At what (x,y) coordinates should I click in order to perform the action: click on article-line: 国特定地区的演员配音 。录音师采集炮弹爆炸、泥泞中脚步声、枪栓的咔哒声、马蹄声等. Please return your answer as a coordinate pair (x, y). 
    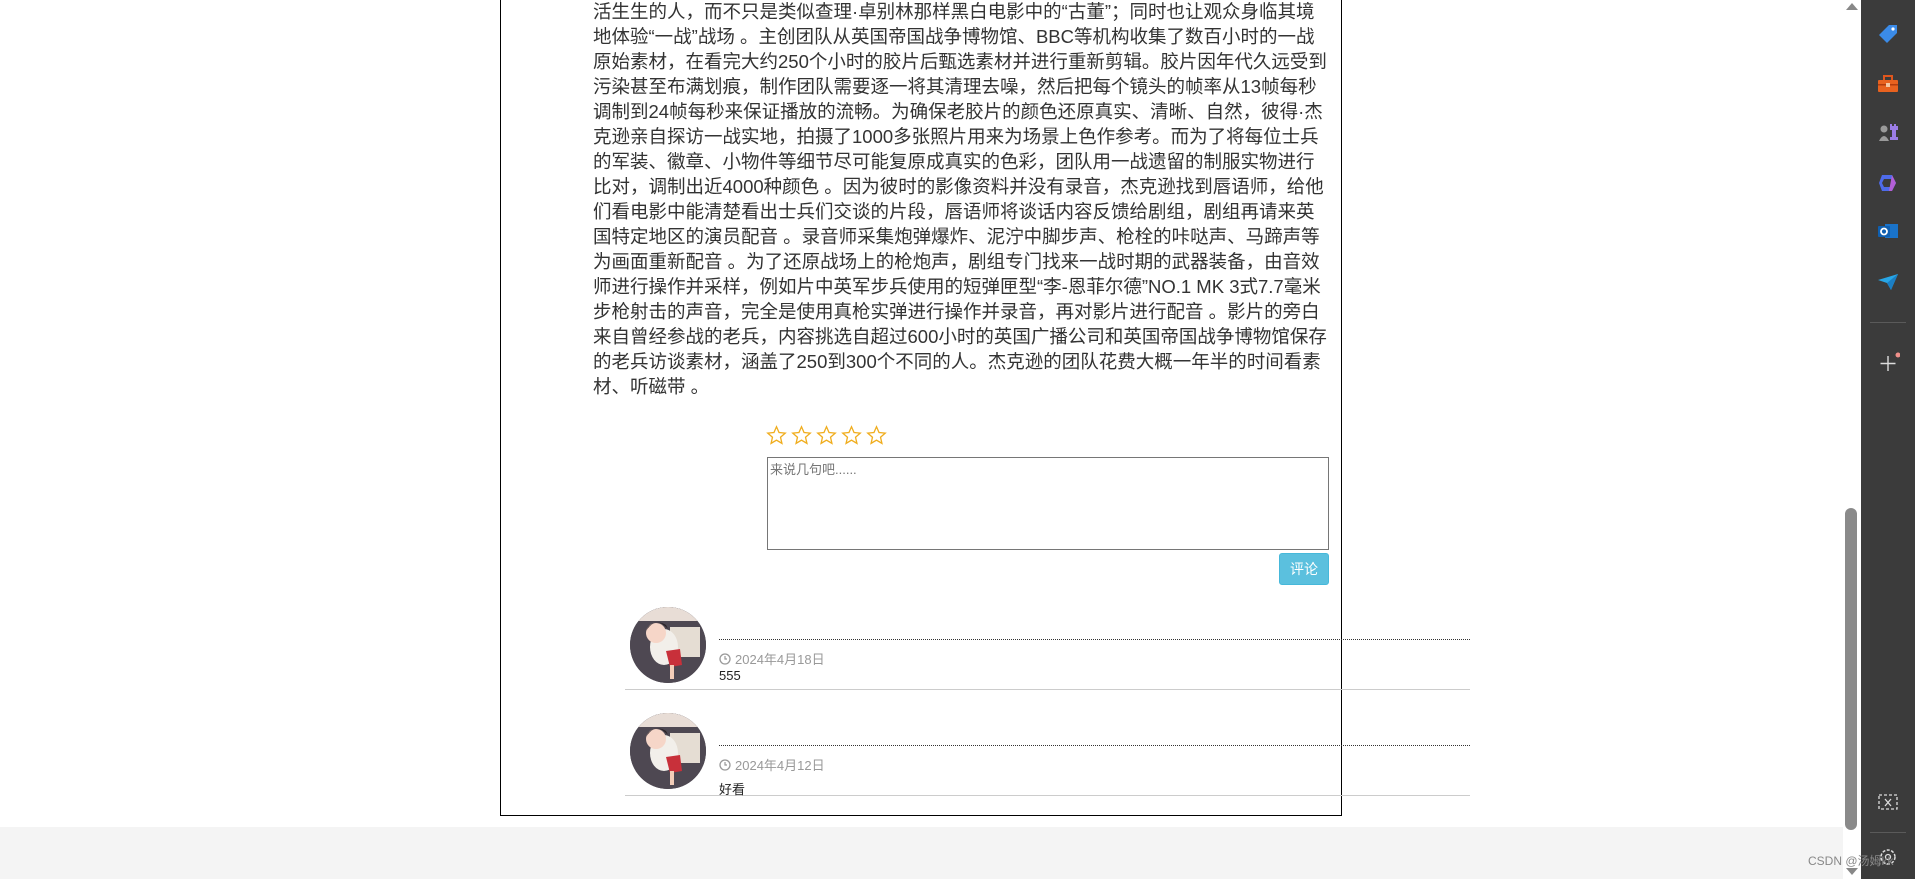
    Looking at the image, I should click on (956, 236).